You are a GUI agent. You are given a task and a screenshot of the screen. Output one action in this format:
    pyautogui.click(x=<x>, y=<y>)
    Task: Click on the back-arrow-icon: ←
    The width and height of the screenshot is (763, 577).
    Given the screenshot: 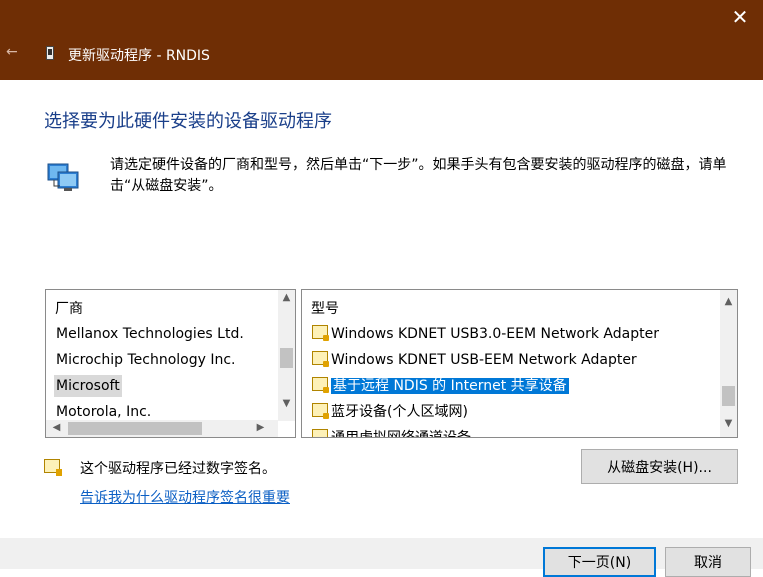 What is the action you would take?
    pyautogui.click(x=12, y=52)
    